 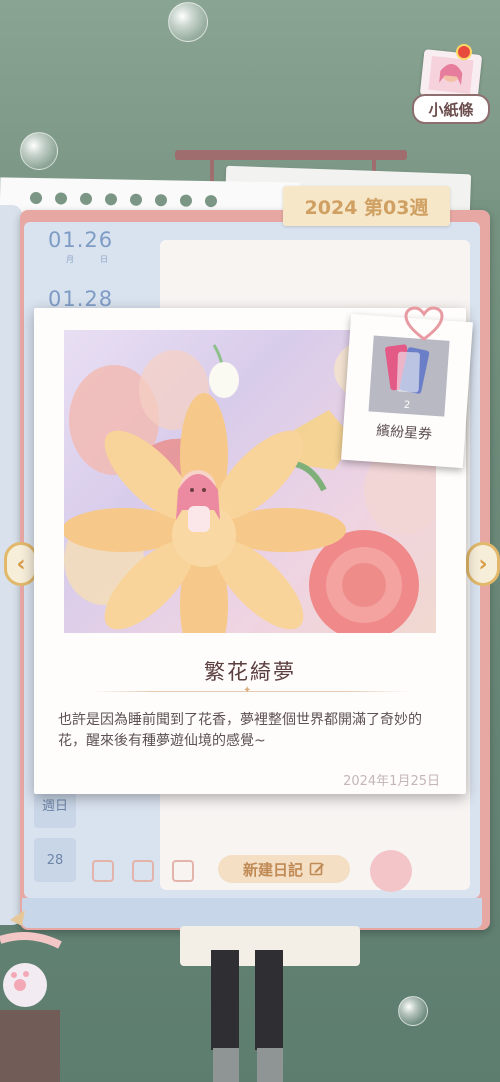 What do you see at coordinates (391, 781) in the screenshot?
I see `card-date: 2024年1月25日` at bounding box center [391, 781].